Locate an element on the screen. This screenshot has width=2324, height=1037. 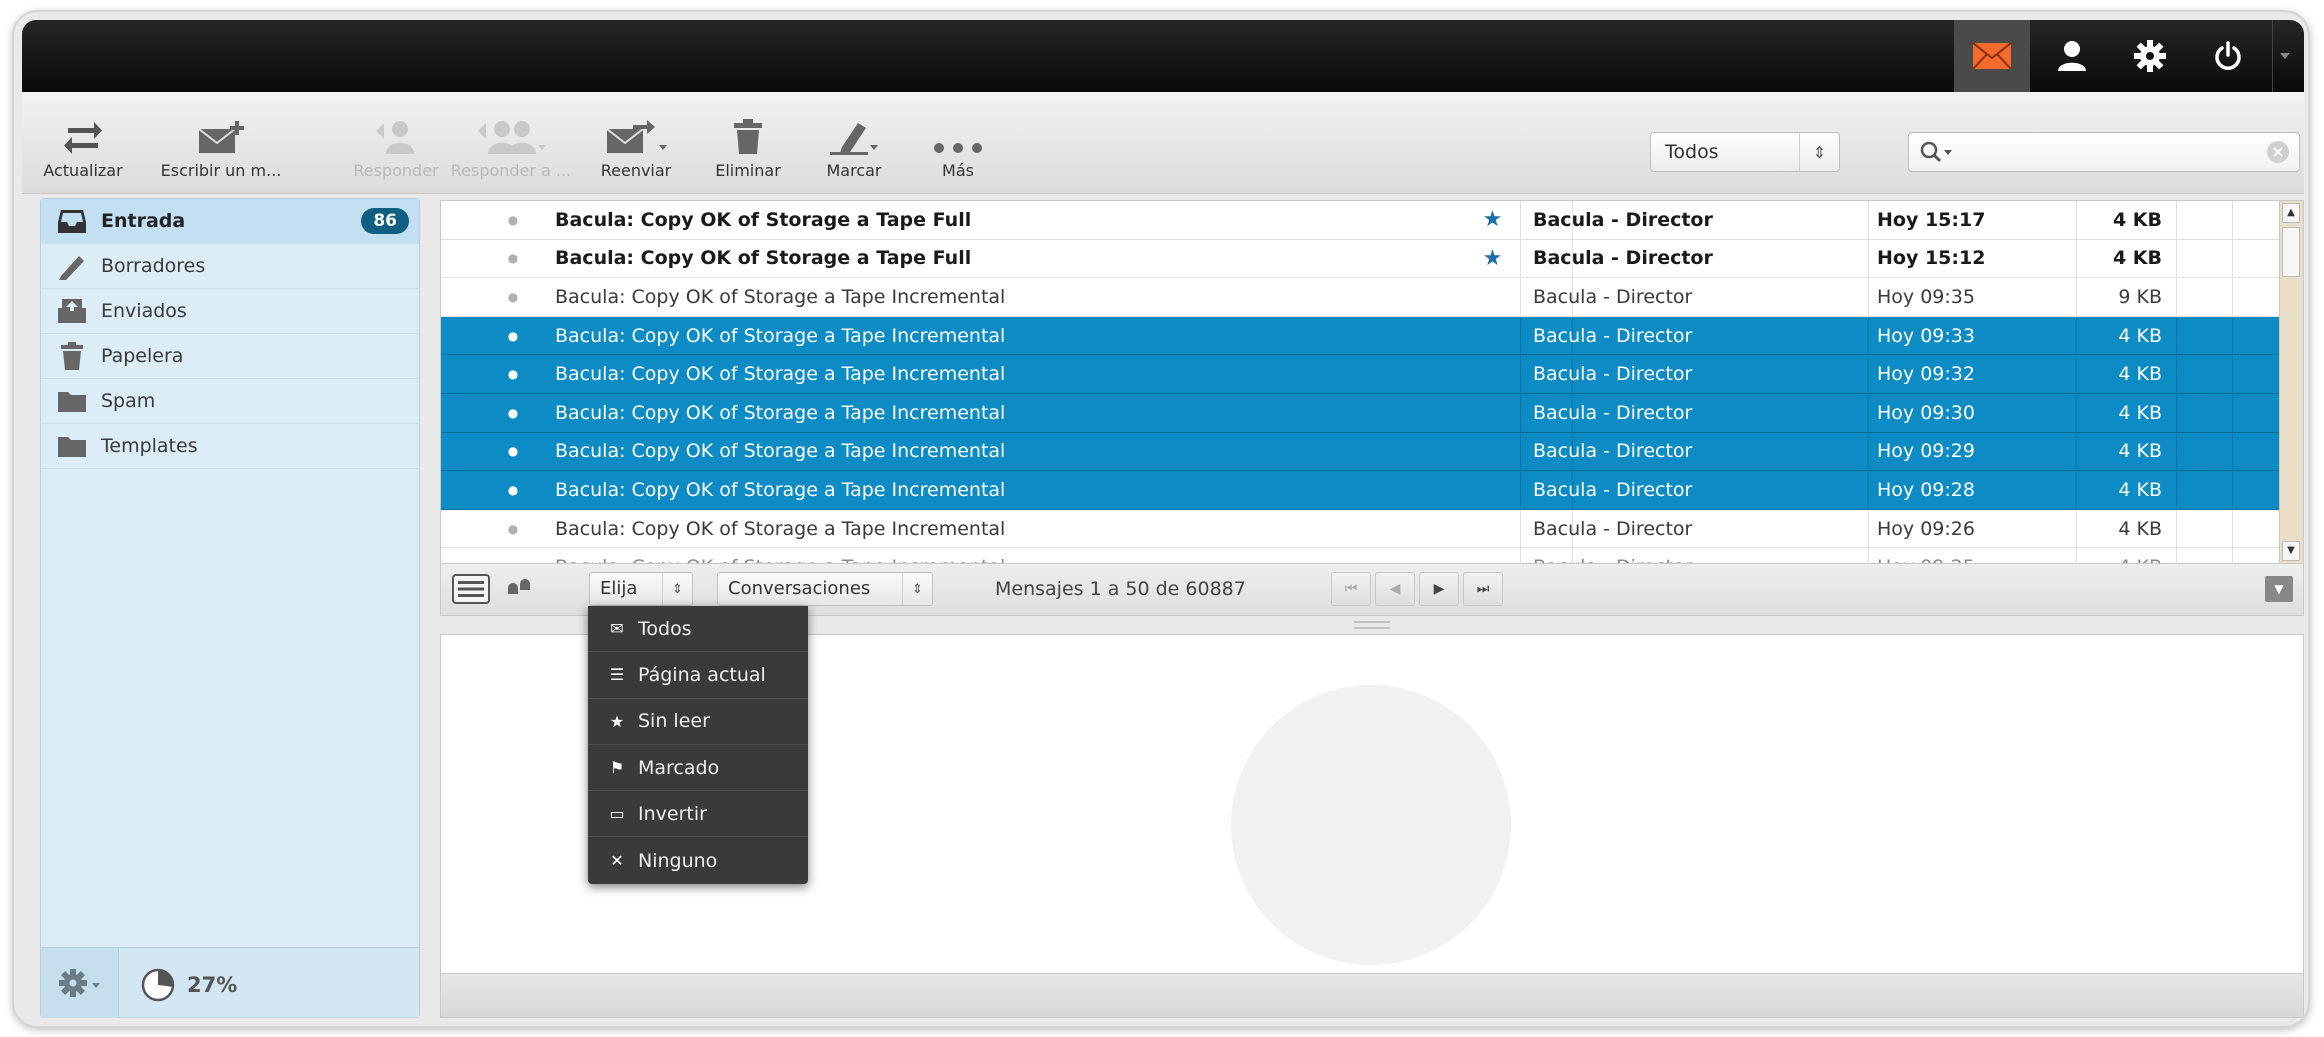
first-page-button: ⏮ is located at coordinates (1351, 589).